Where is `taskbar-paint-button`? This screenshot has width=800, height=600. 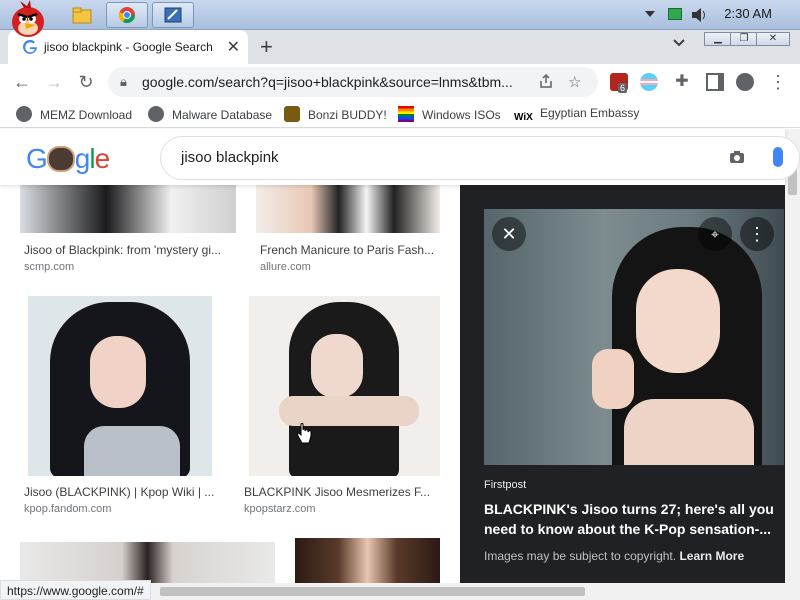 taskbar-paint-button is located at coordinates (173, 15).